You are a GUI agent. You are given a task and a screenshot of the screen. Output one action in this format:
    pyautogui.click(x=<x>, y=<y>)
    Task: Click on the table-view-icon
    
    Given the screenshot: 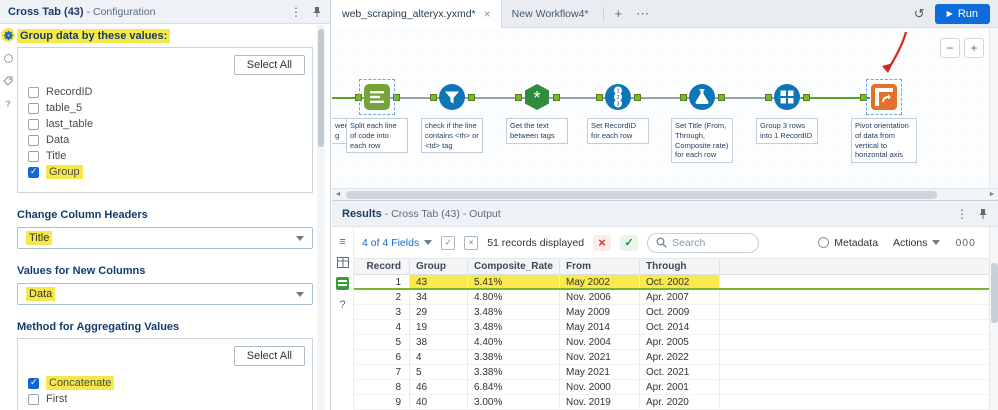 What is the action you would take?
    pyautogui.click(x=343, y=262)
    